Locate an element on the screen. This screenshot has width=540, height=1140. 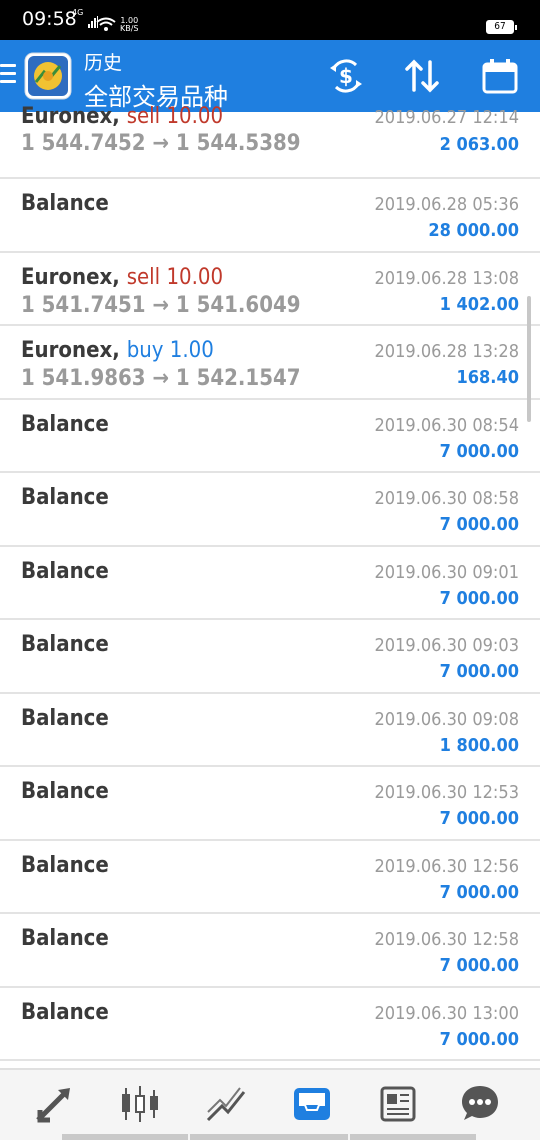
status-bar: 09:58 4G 1.00 KB/S 67 is located at coordinates (270, 20).